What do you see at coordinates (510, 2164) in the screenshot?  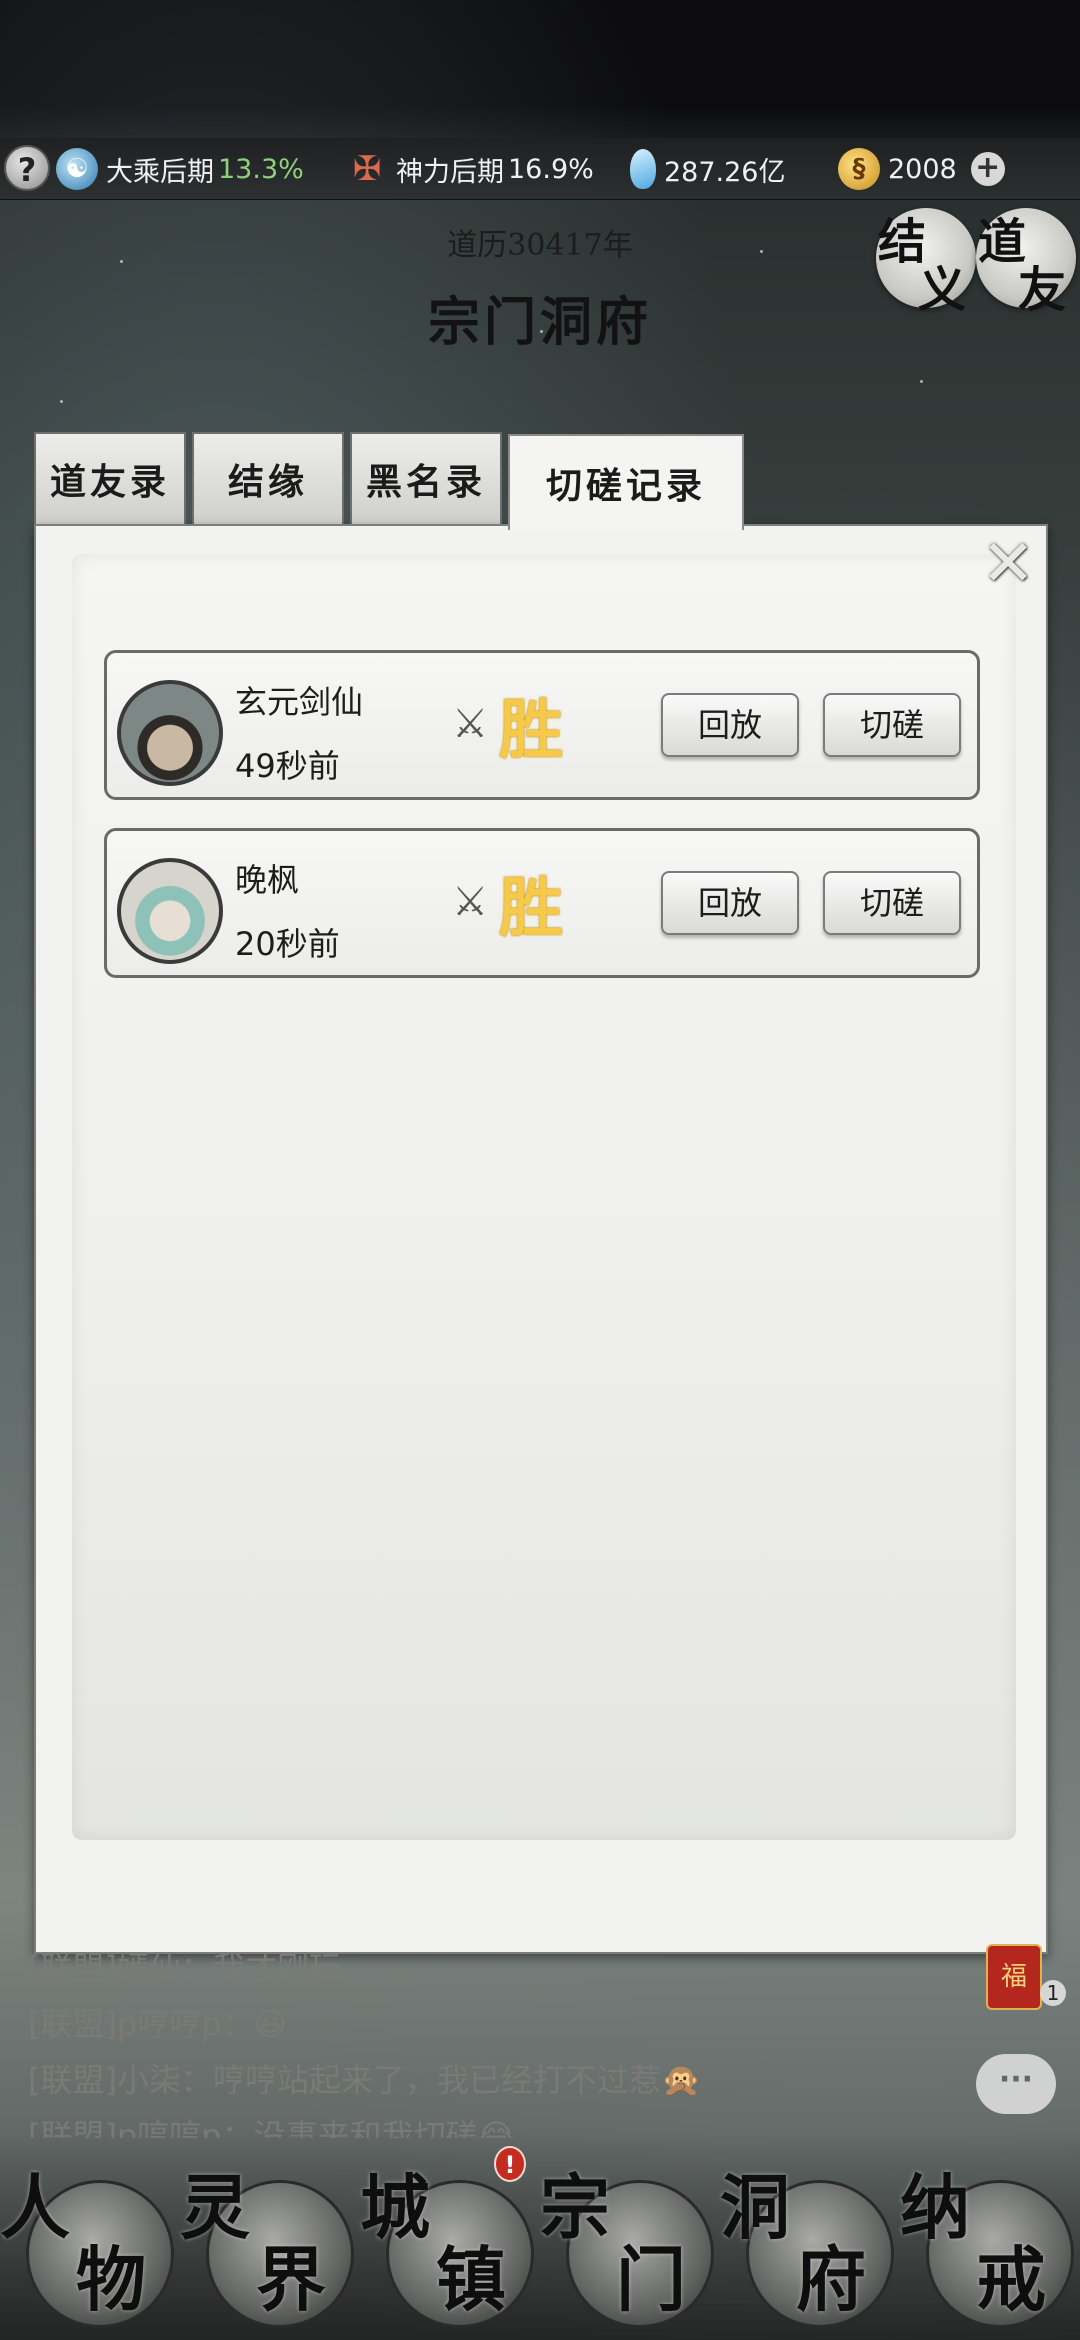 I see `alert-icon: !` at bounding box center [510, 2164].